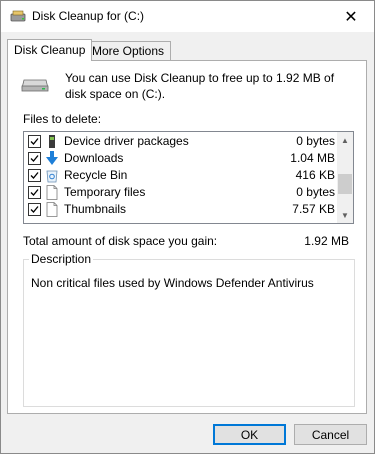  I want to click on file-name: Device driver packages, so click(126, 141).